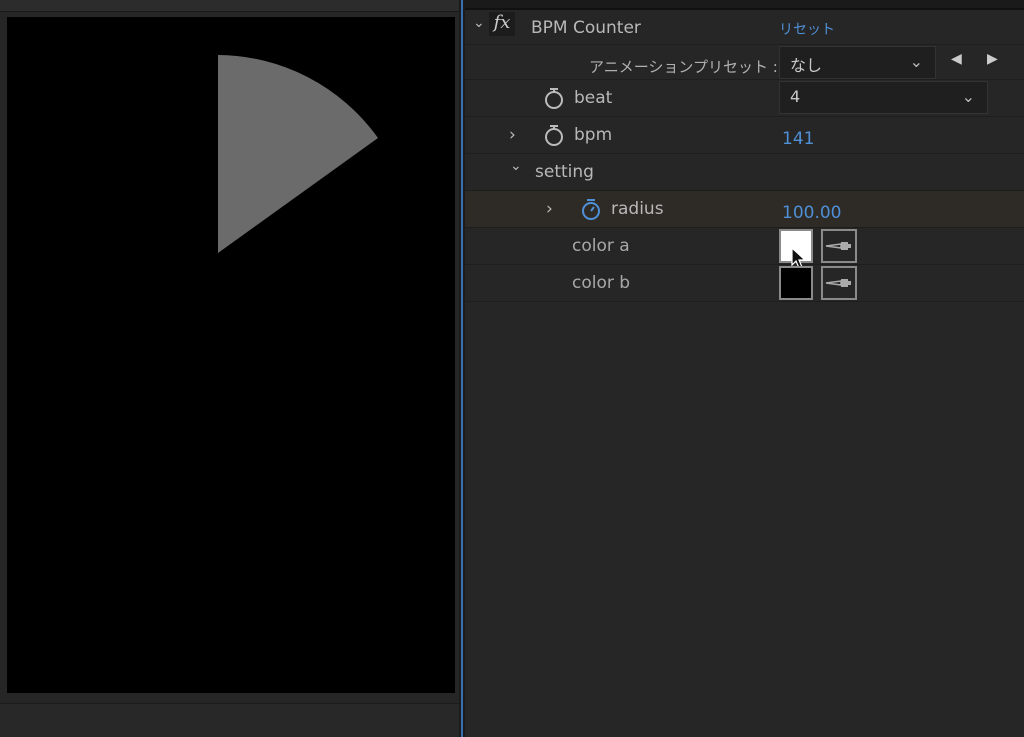  What do you see at coordinates (744, 248) in the screenshot?
I see `property-color-a: color a` at bounding box center [744, 248].